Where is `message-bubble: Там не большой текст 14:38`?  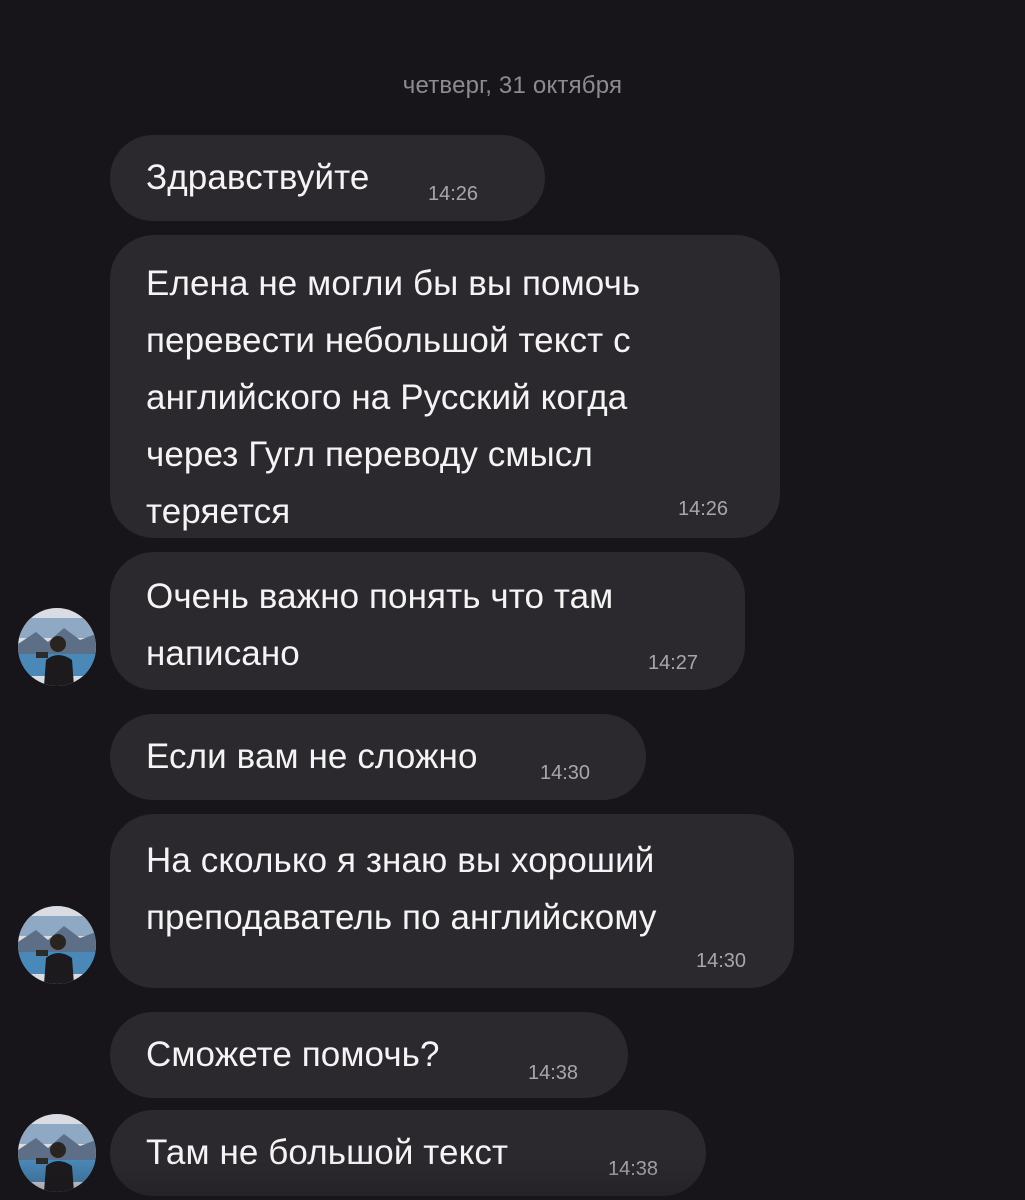 message-bubble: Там не большой текст 14:38 is located at coordinates (408, 1153).